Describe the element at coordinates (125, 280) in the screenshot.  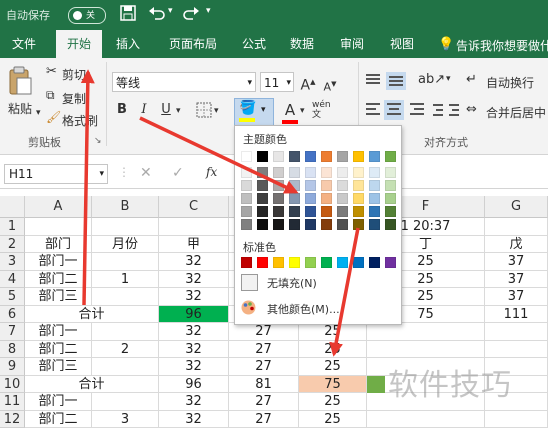
I see `table-cell: 1` at that location.